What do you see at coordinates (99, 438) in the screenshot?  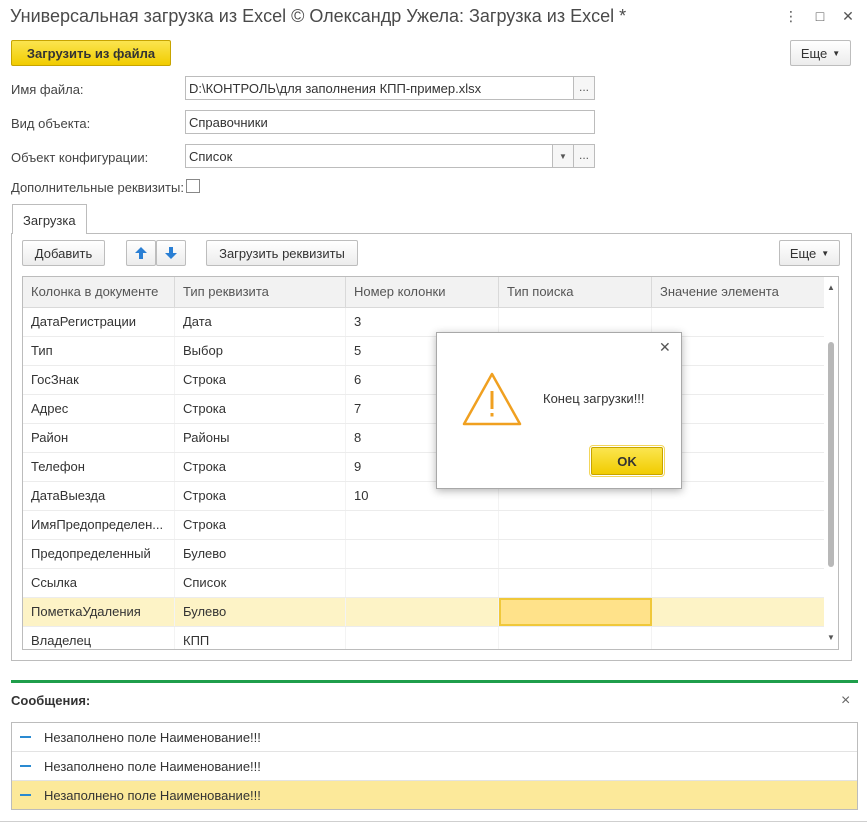 I see `table-cell: Район` at bounding box center [99, 438].